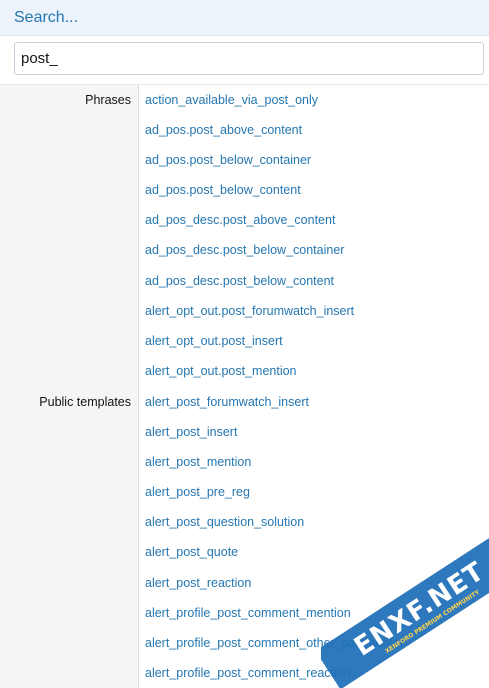 This screenshot has width=489, height=688. What do you see at coordinates (317, 160) in the screenshot?
I see `result-link: ad_pos.post_below_container` at bounding box center [317, 160].